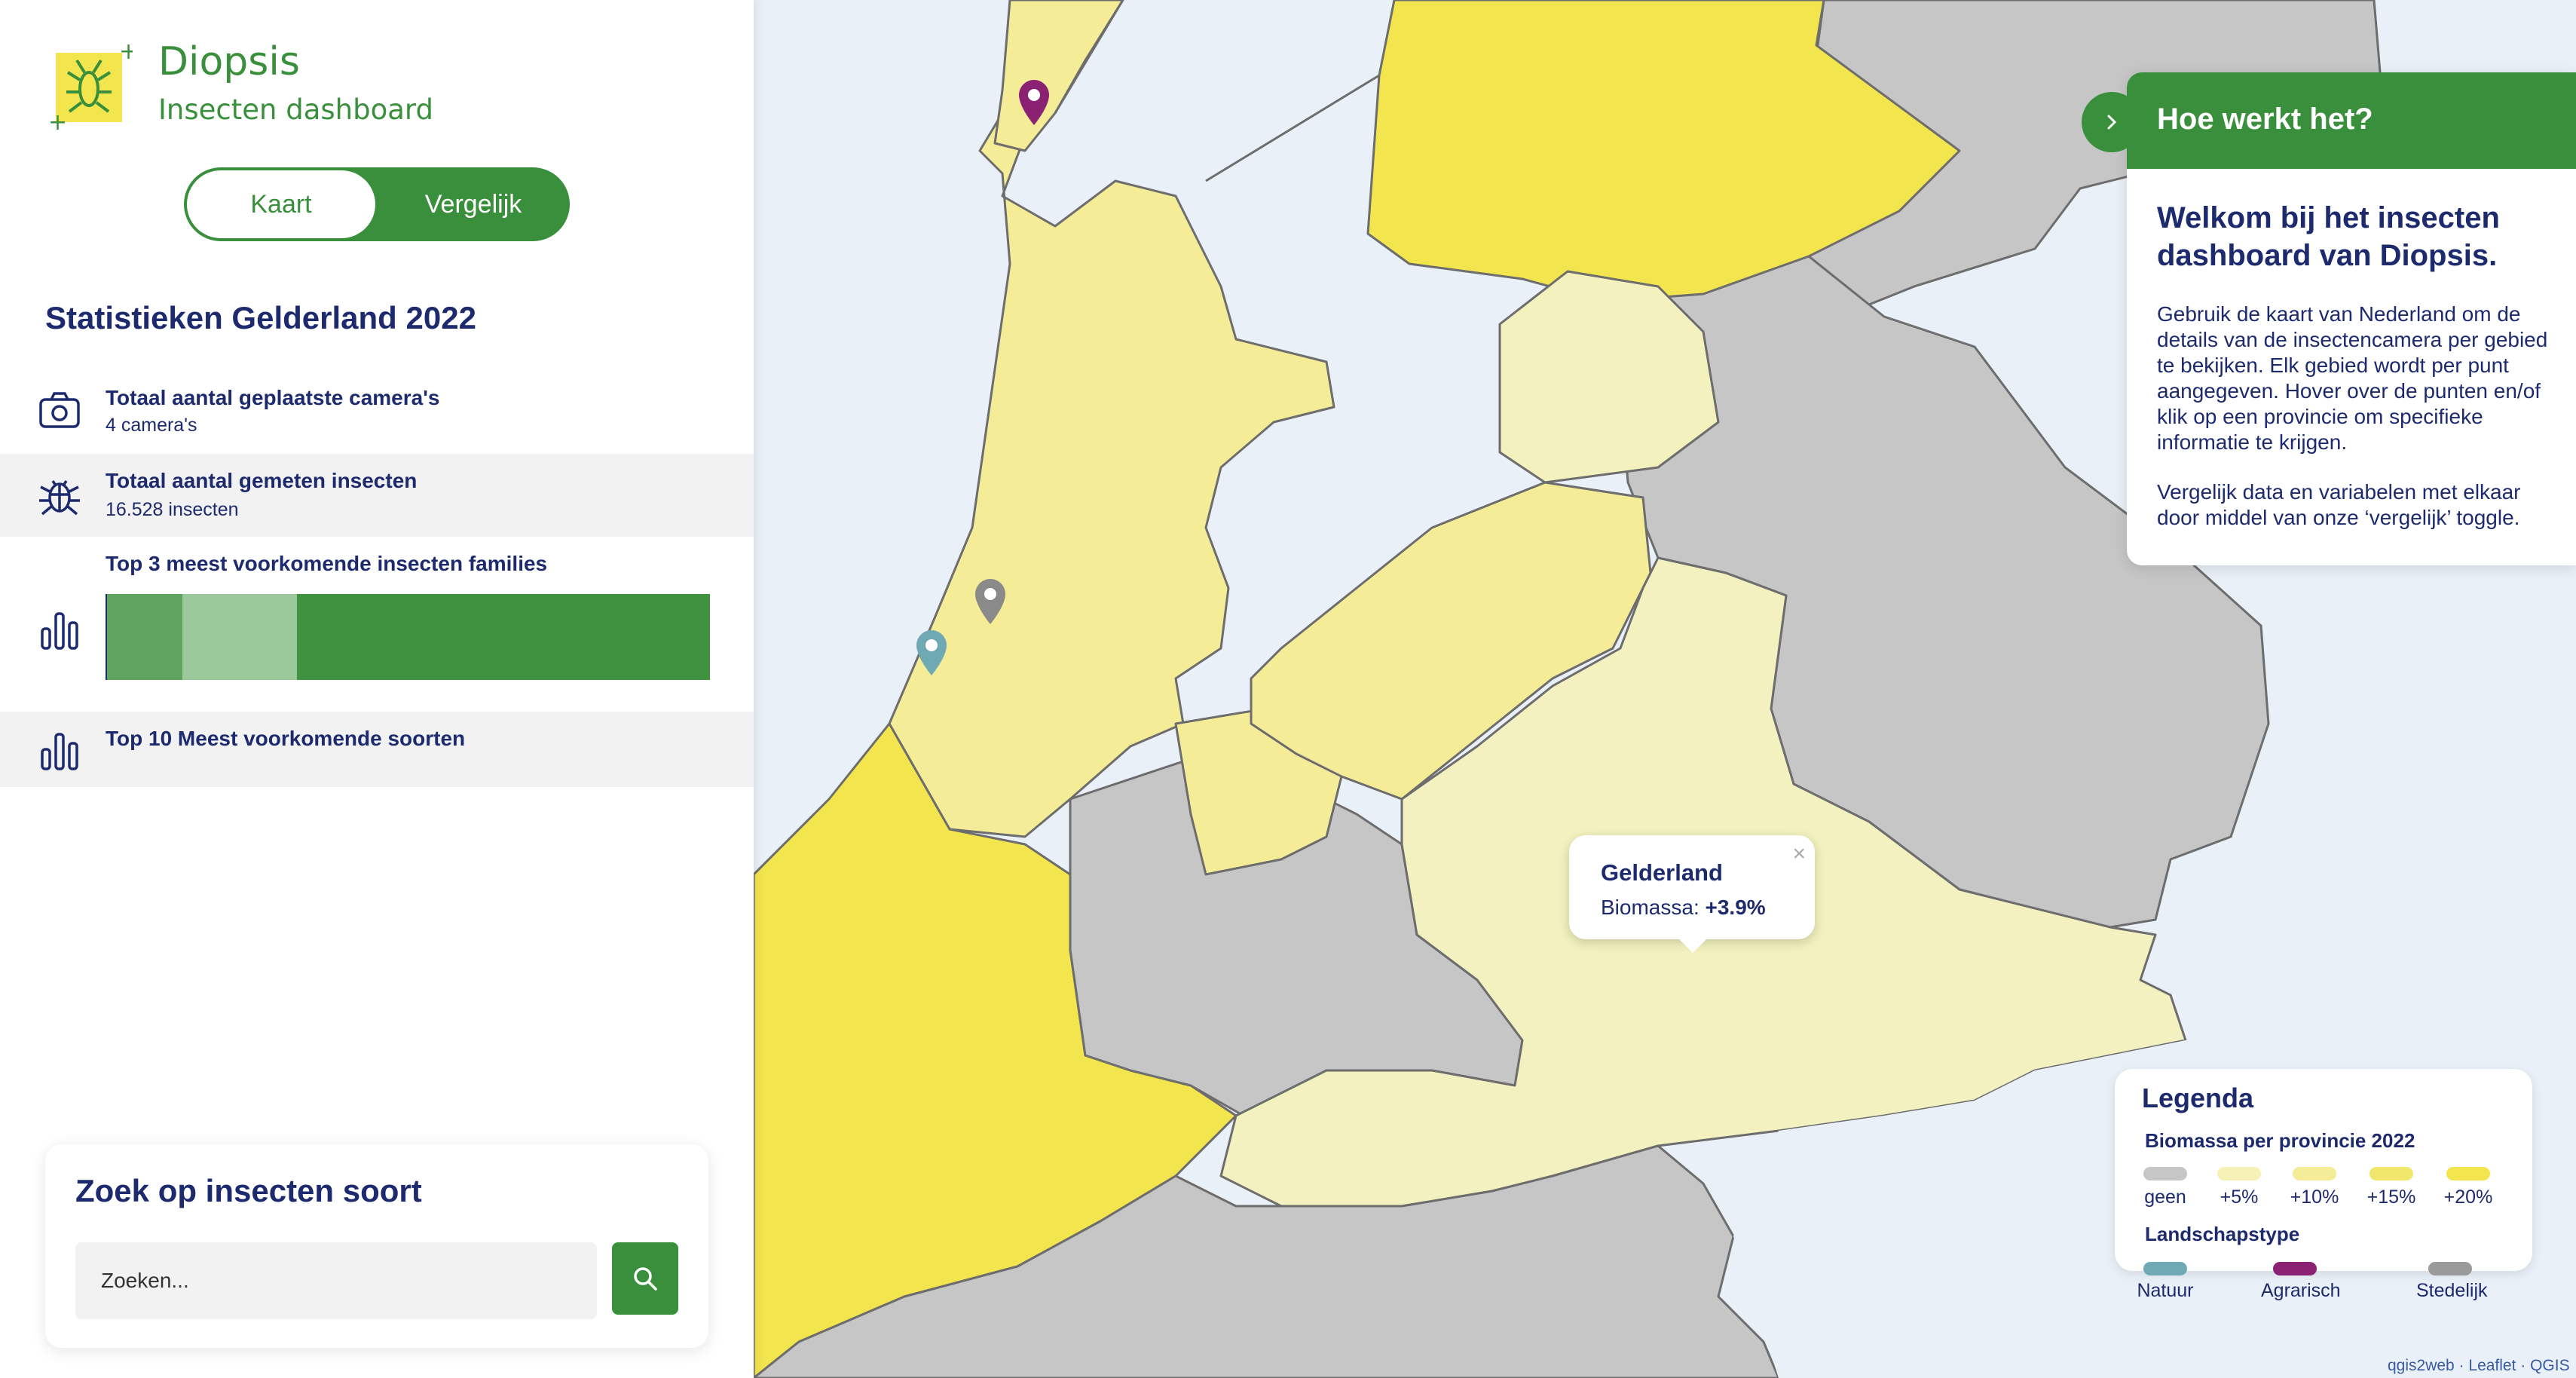  I want to click on camera-icon, so click(59, 410).